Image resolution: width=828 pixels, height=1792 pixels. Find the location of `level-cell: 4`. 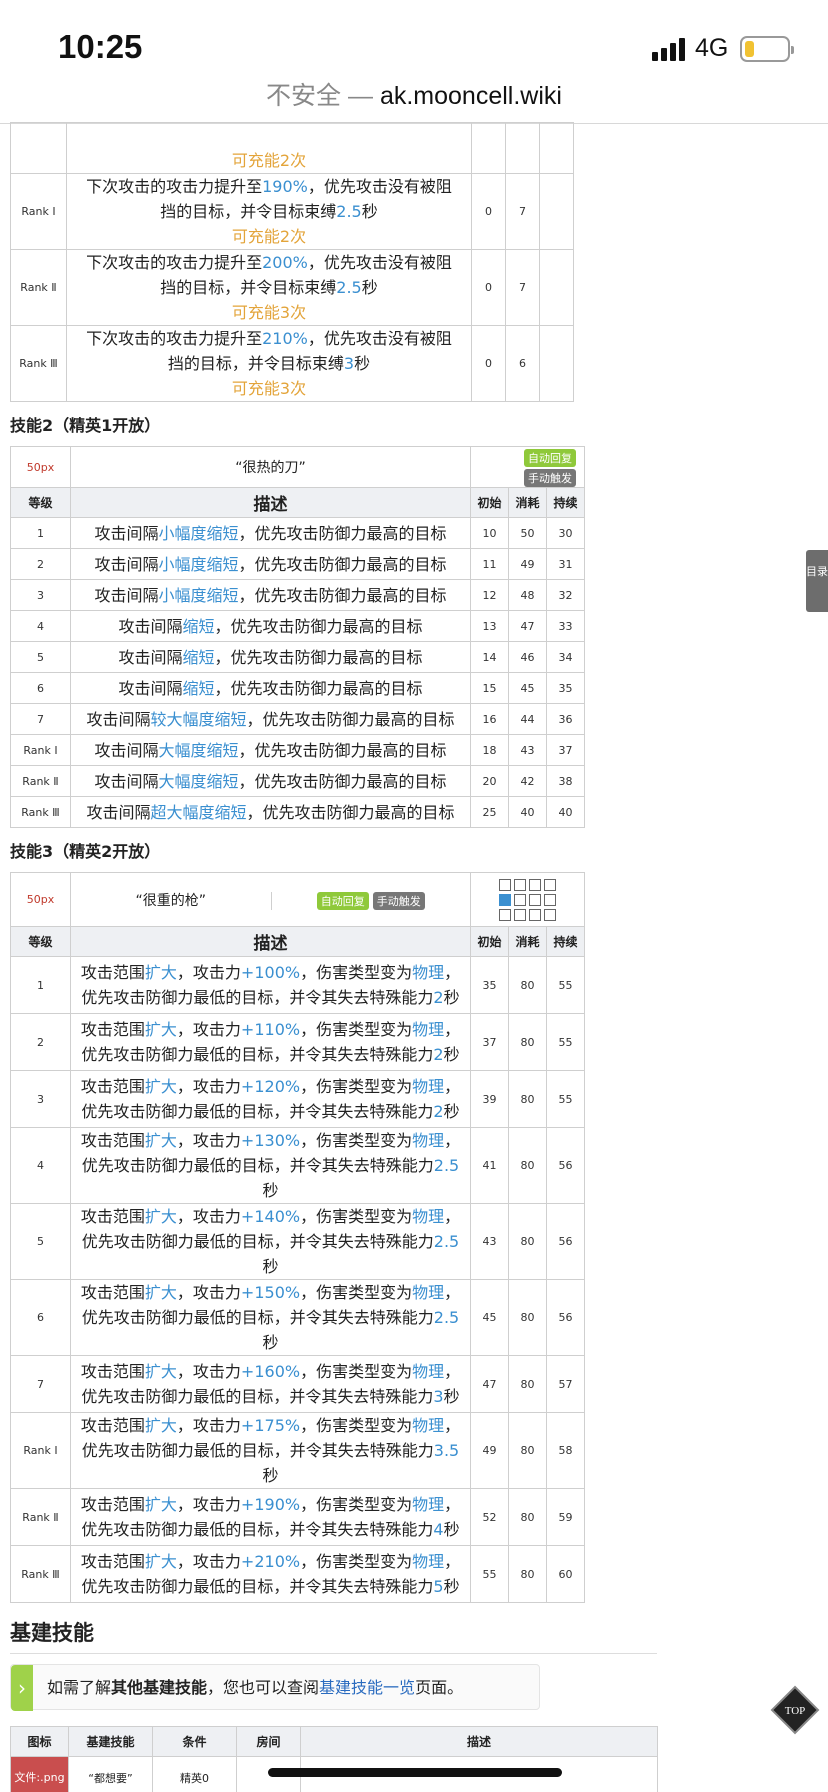

level-cell: 4 is located at coordinates (40, 626).